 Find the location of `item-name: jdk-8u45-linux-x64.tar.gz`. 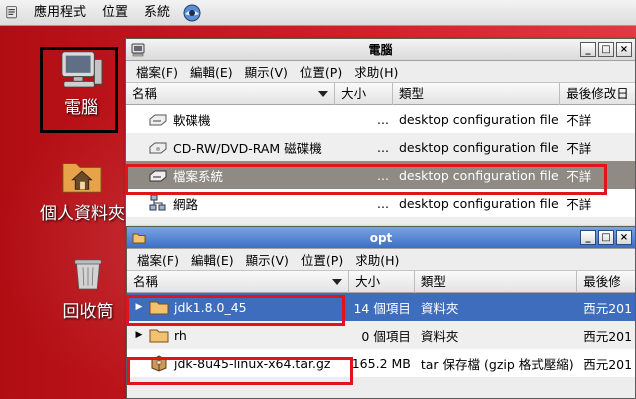

item-name: jdk-8u45-linux-x64.tar.gz is located at coordinates (252, 363).